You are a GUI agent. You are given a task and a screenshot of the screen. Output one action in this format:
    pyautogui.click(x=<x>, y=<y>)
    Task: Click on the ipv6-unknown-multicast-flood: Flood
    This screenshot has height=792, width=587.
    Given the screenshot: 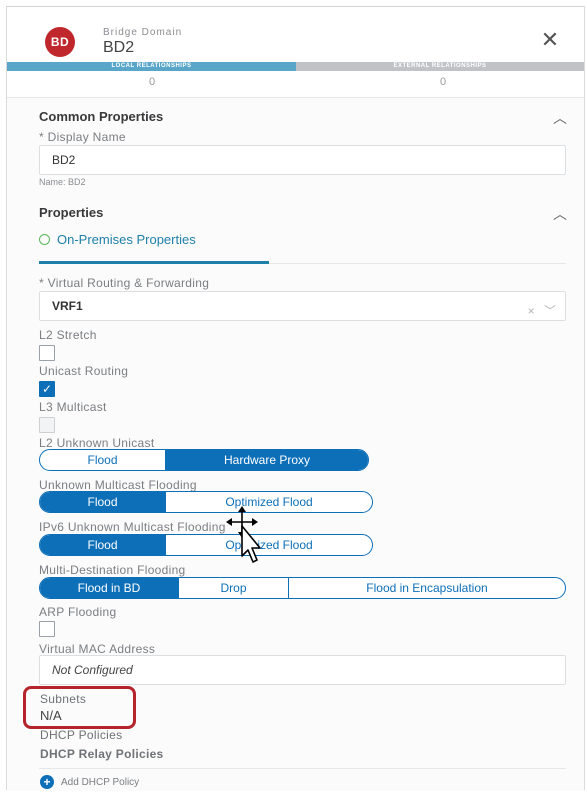 What is the action you would take?
    pyautogui.click(x=102, y=545)
    